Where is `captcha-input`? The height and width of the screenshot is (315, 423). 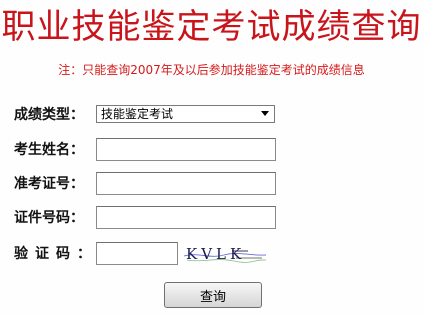
captcha-input is located at coordinates (137, 253).